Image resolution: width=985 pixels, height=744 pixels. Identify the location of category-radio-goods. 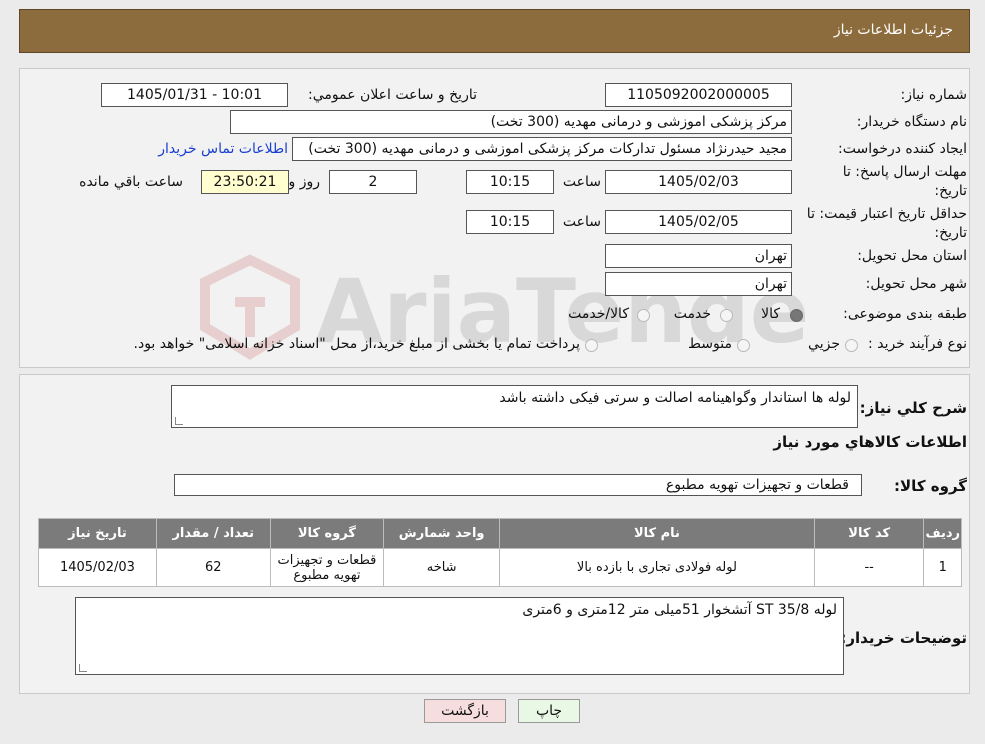
(796, 315).